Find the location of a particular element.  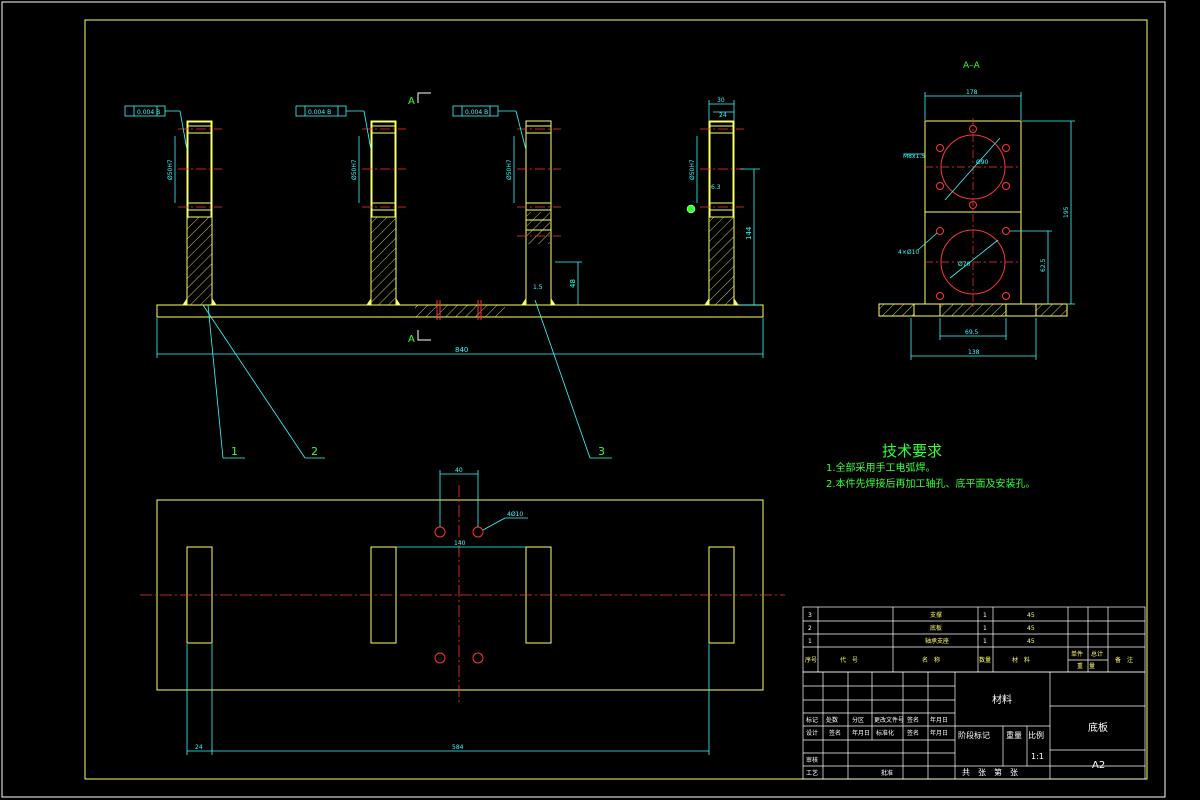

parts-header-weight: 重 量 is located at coordinates (1086, 666).